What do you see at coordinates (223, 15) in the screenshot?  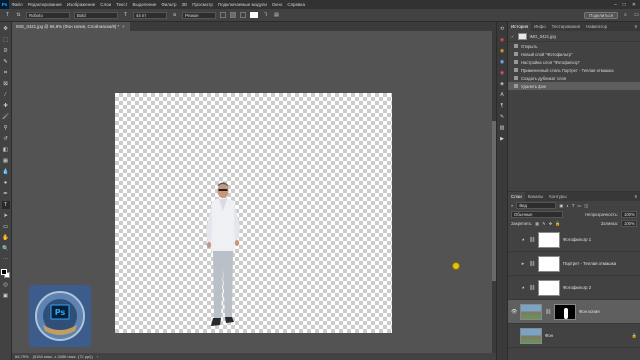 I see `align-left-button` at bounding box center [223, 15].